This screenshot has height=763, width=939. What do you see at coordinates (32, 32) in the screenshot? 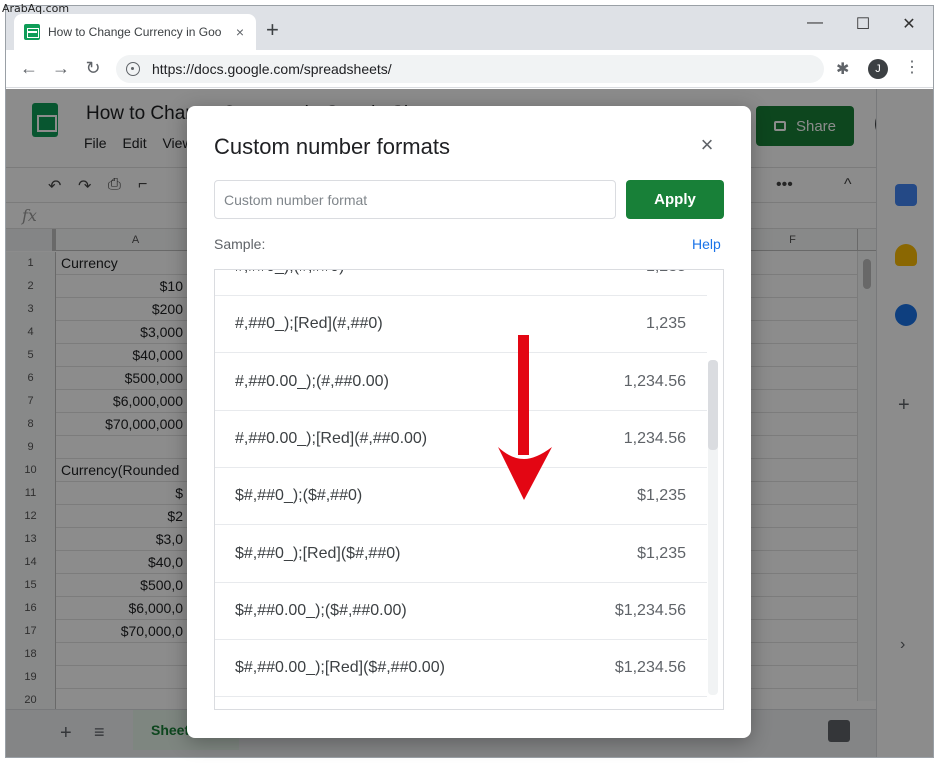
I see `sheets-favicon-icon` at bounding box center [32, 32].